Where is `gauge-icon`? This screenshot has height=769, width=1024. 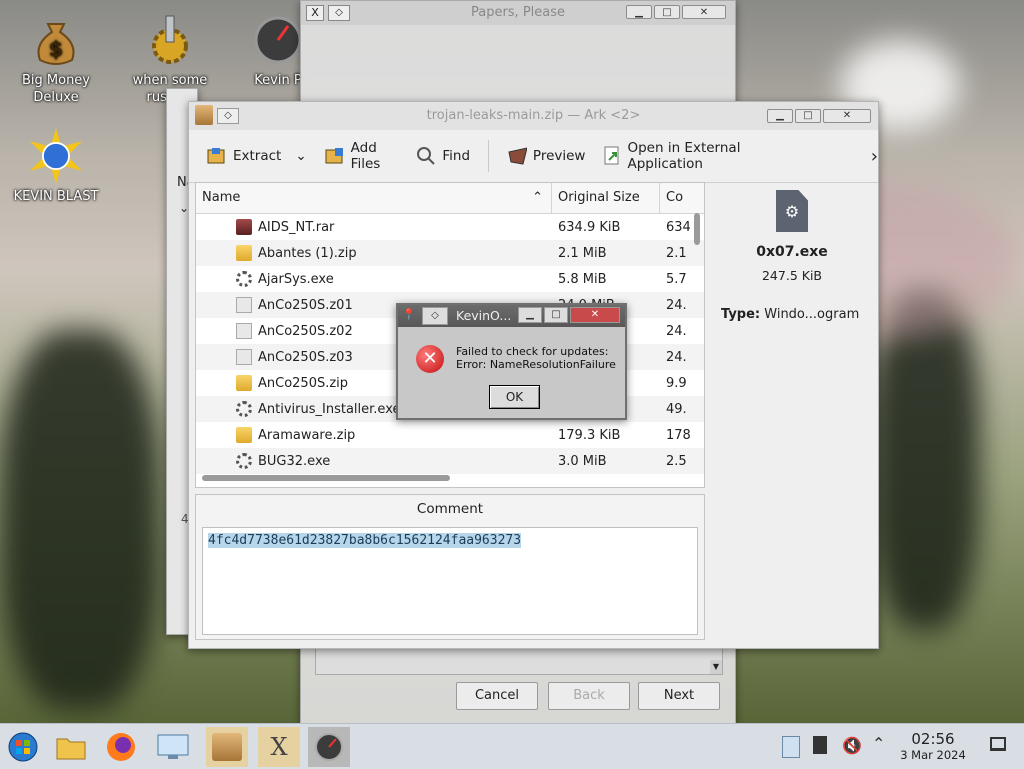
gauge-icon is located at coordinates (278, 40).